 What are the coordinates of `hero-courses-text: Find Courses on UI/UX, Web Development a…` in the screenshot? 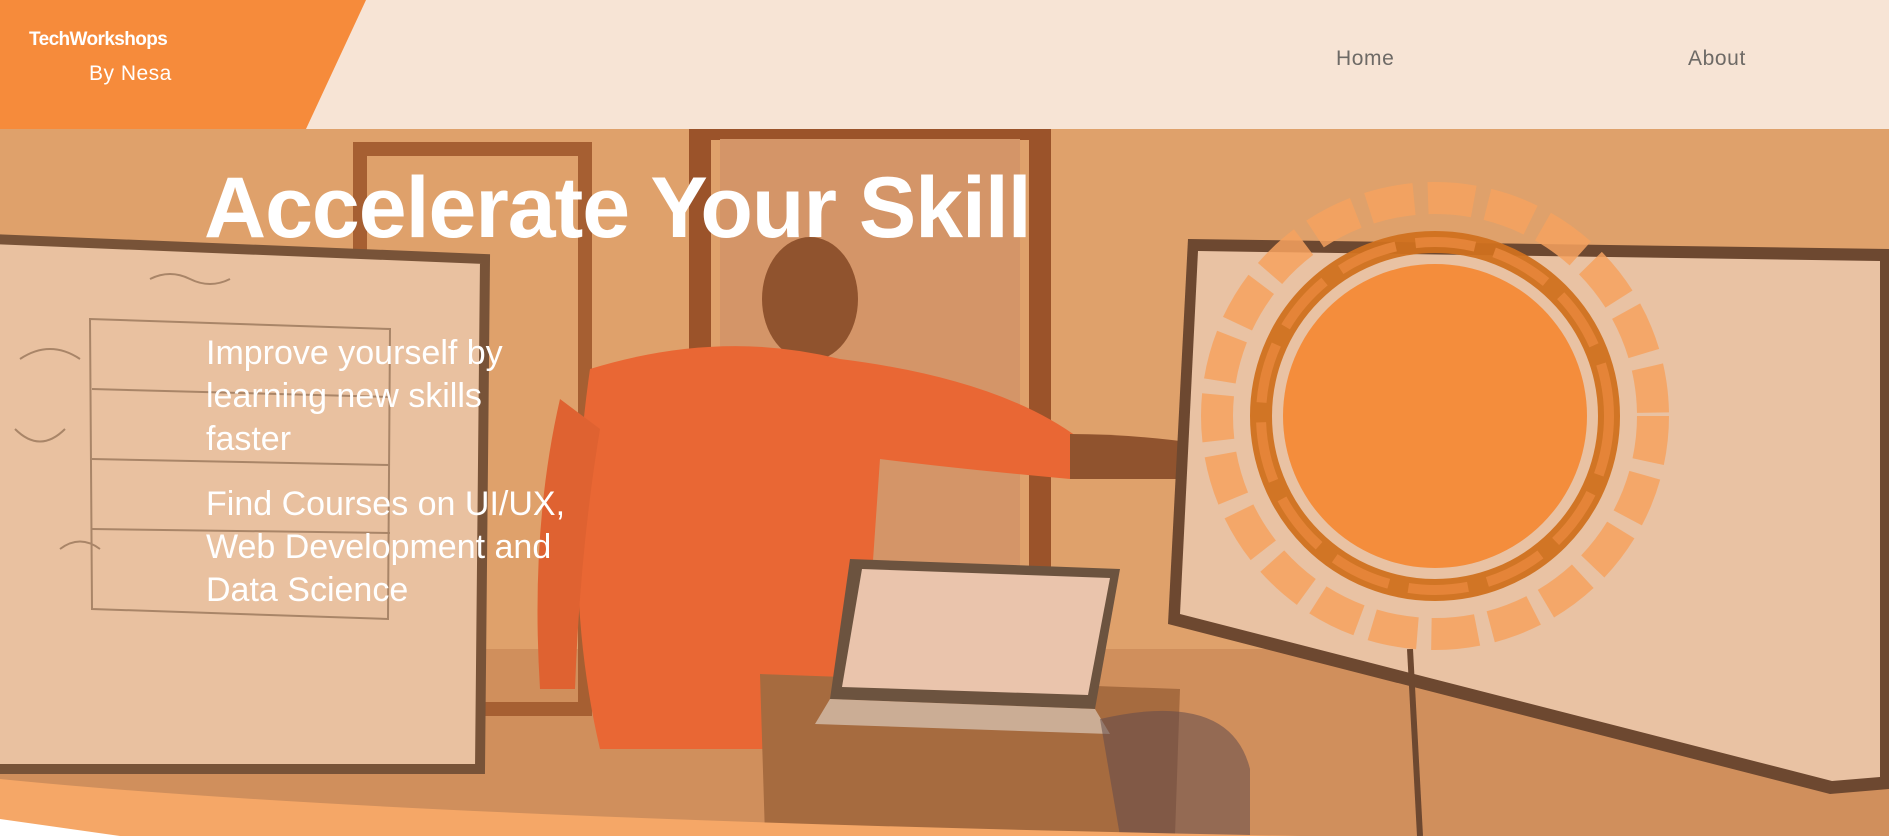 It's located at (386, 547).